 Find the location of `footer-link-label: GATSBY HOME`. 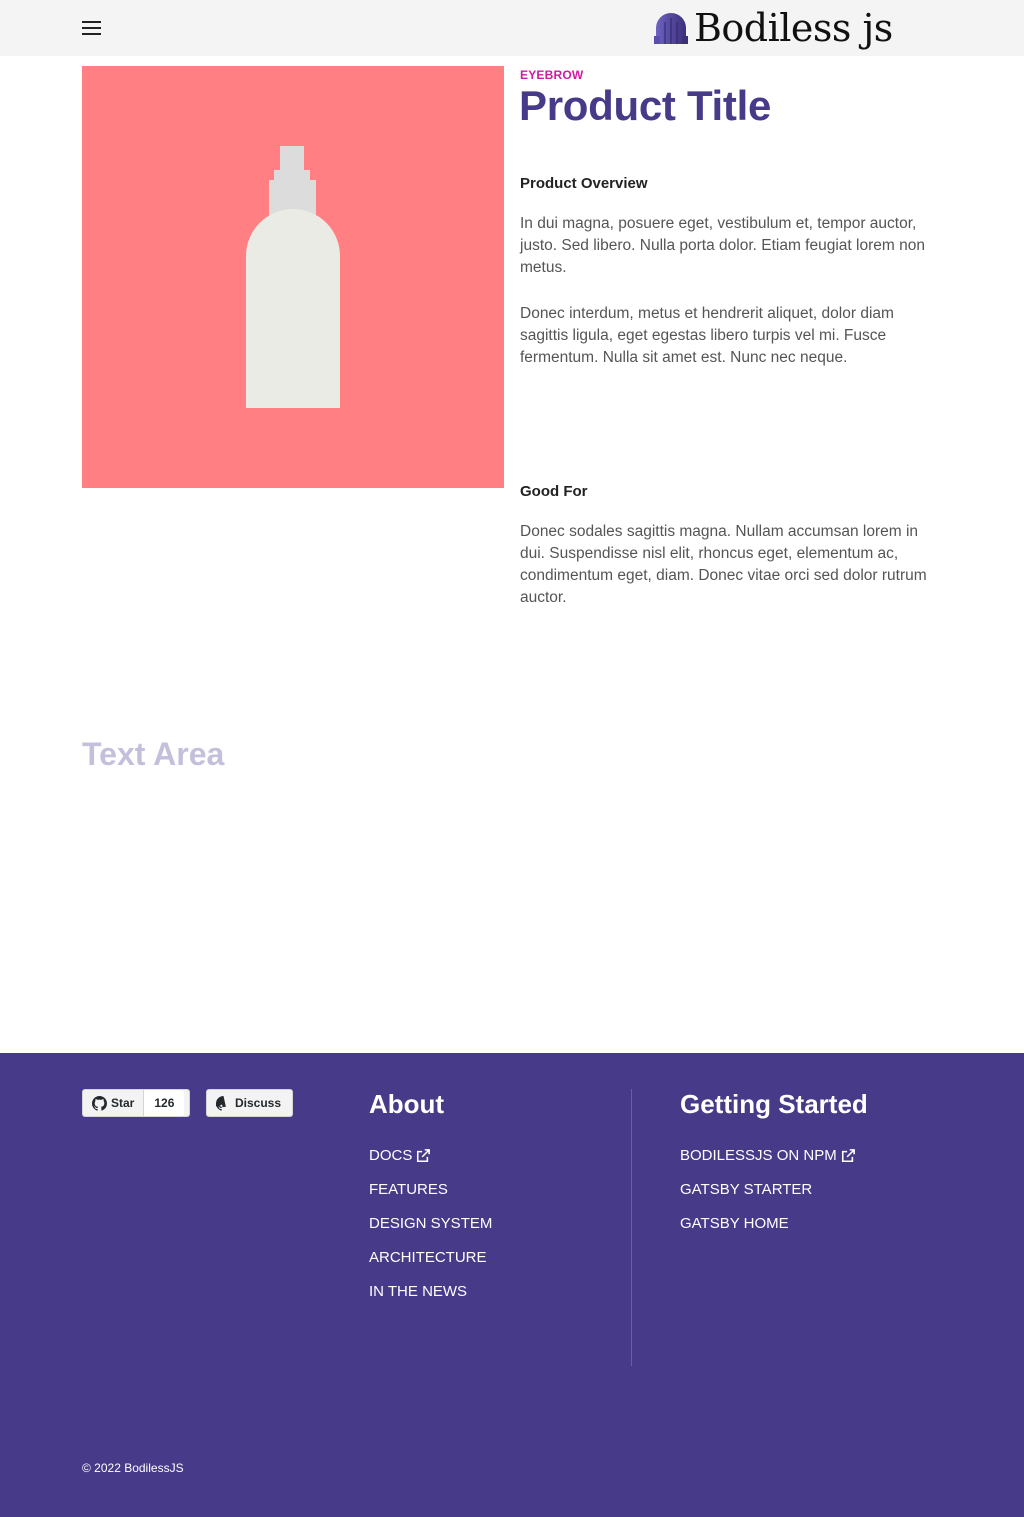

footer-link-label: GATSBY HOME is located at coordinates (734, 1223).